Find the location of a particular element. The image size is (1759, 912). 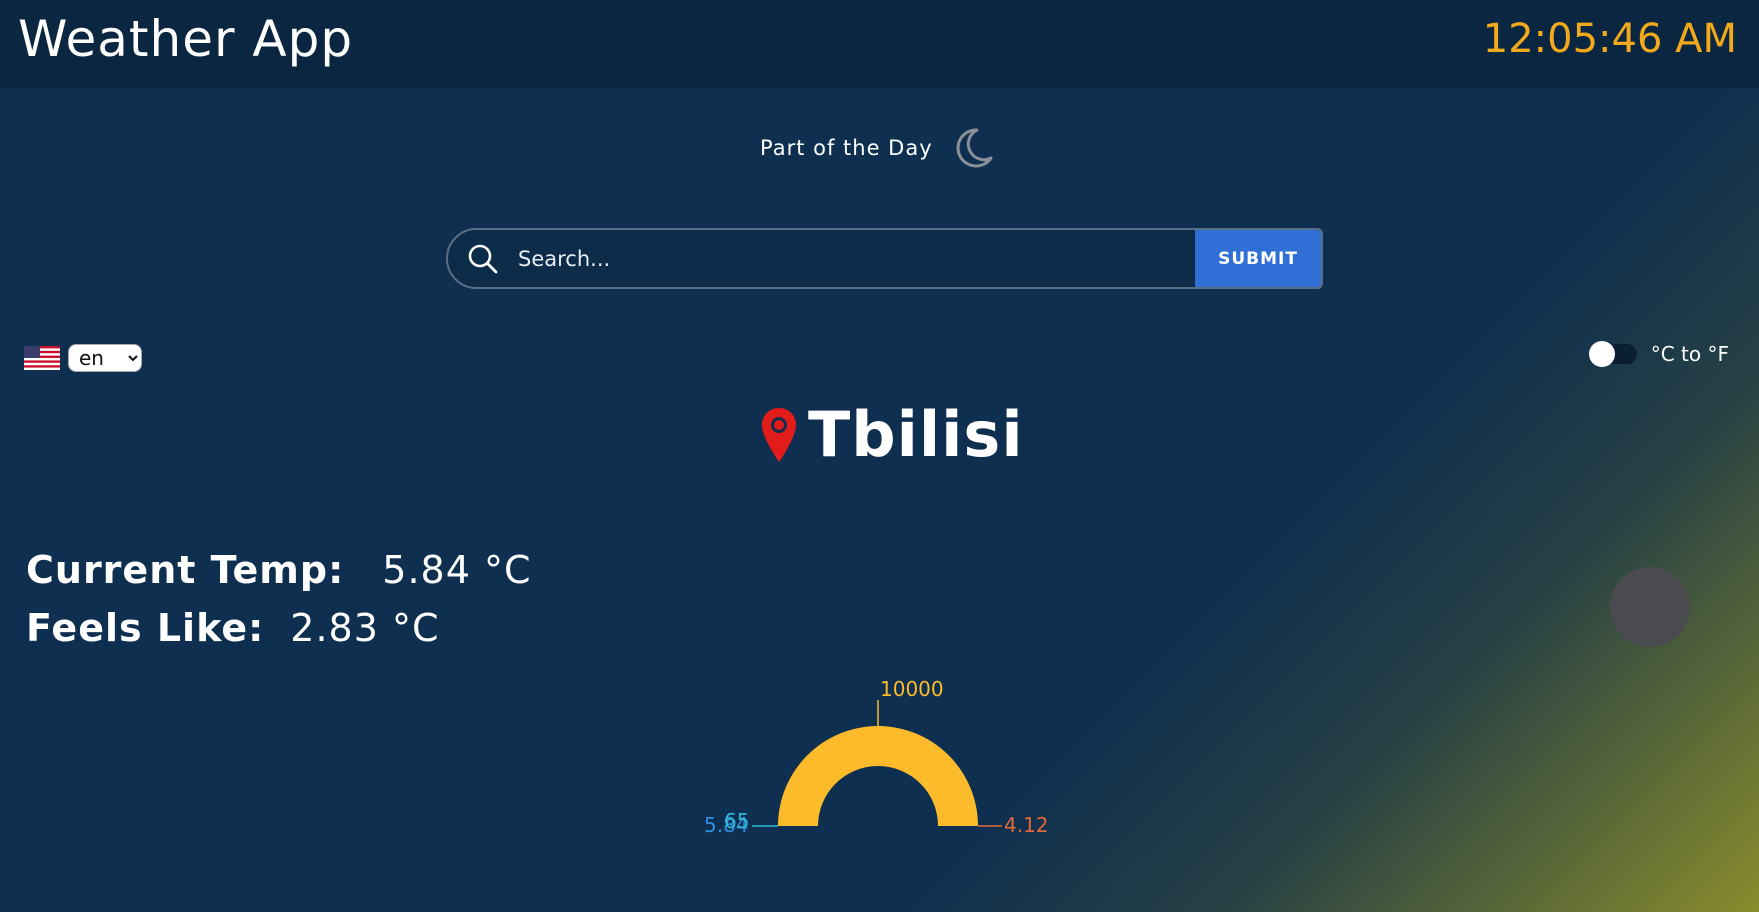

feels-like-row: Feels Like: 2.83 °C is located at coordinates (279, 635).